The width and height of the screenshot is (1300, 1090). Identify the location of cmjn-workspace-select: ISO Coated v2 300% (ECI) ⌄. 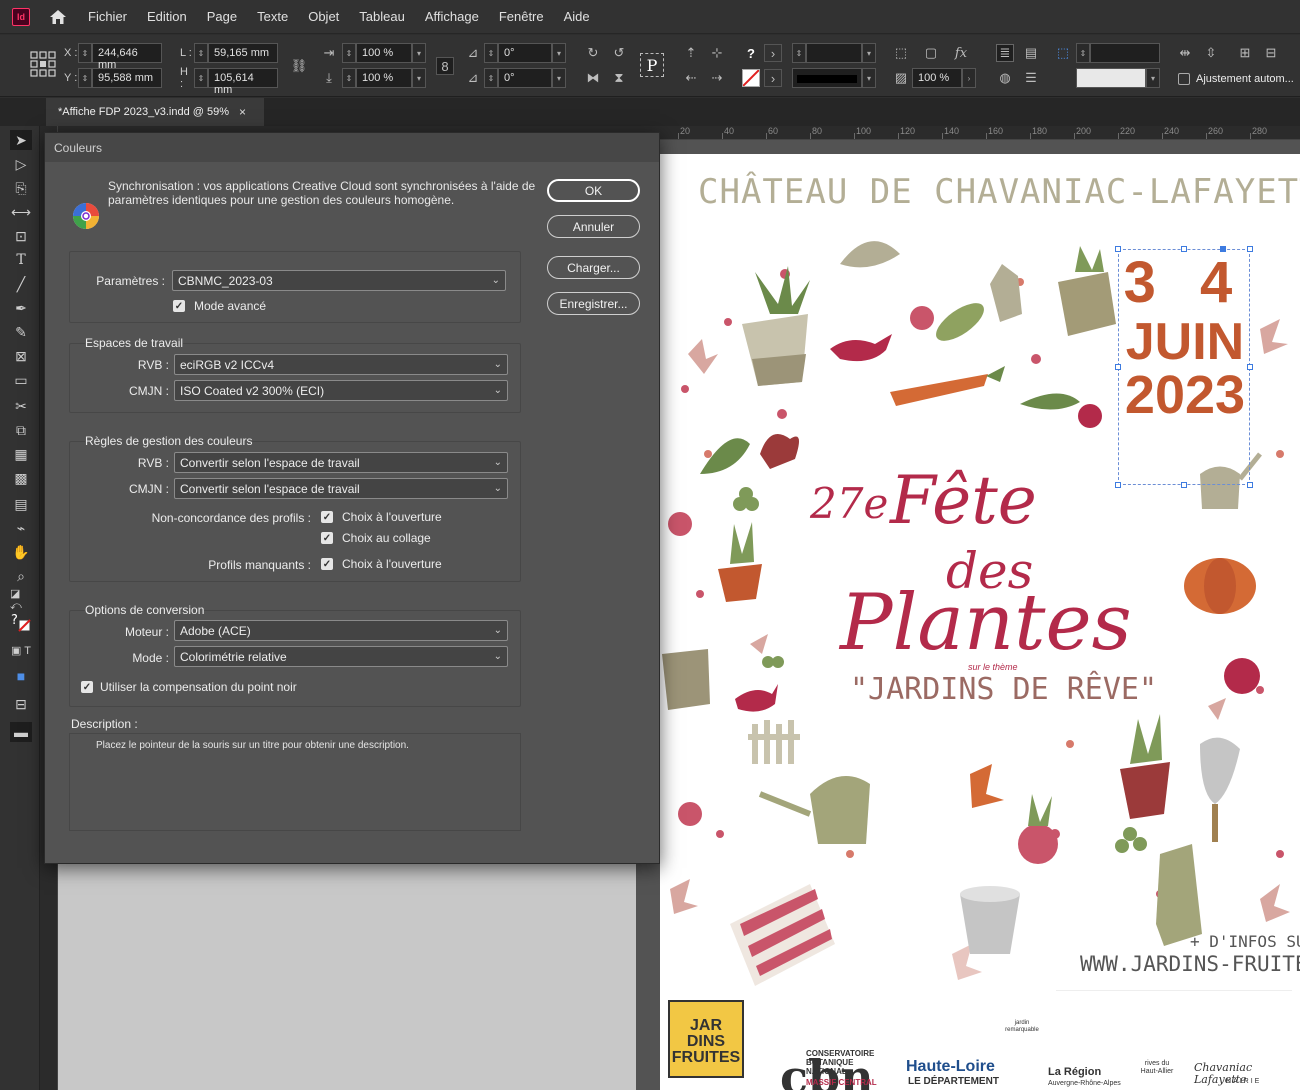
(341, 390).